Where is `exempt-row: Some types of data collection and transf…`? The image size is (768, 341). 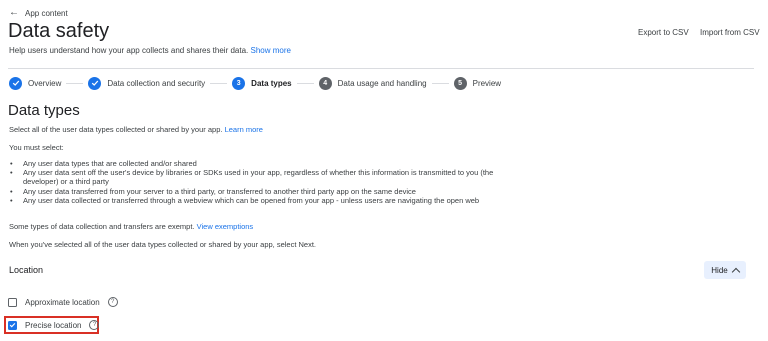 exempt-row: Some types of data collection and transf… is located at coordinates (131, 226).